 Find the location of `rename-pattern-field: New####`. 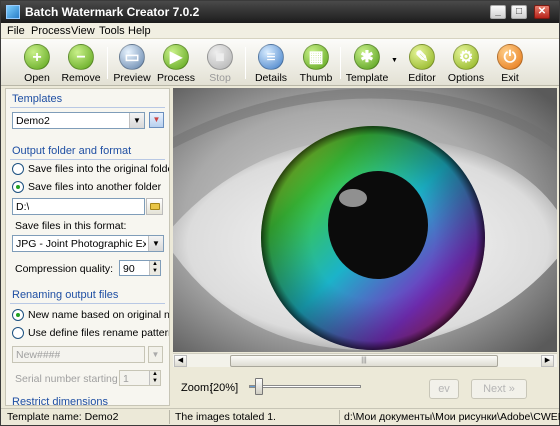

rename-pattern-field: New#### is located at coordinates (78, 354).